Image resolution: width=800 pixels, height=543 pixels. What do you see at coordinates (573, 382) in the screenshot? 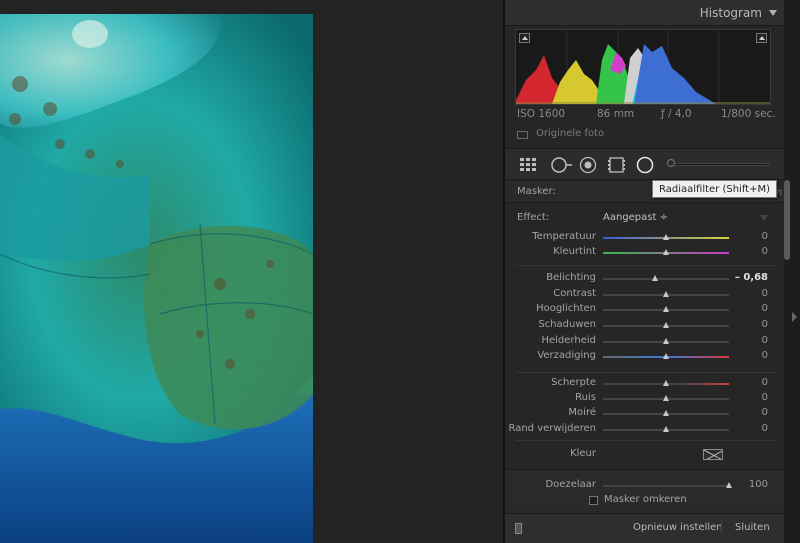
I see `slider-label: Scherpte` at bounding box center [573, 382].